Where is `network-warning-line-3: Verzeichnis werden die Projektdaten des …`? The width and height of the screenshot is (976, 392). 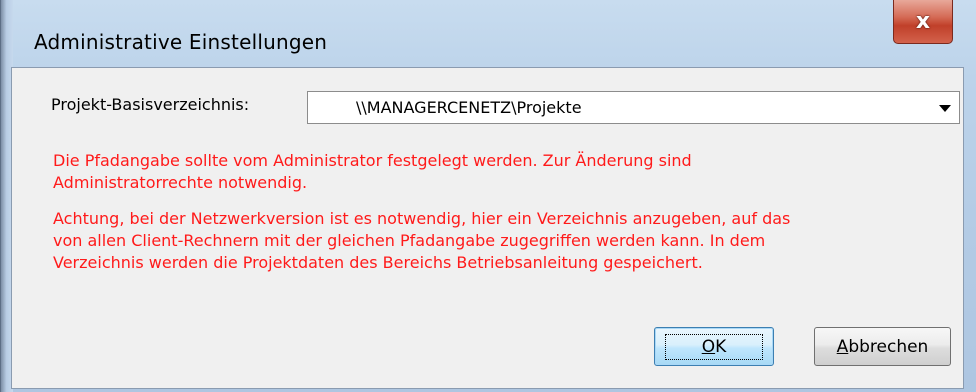
network-warning-line-3: Verzeichnis werden die Projektdaten des … is located at coordinates (378, 262).